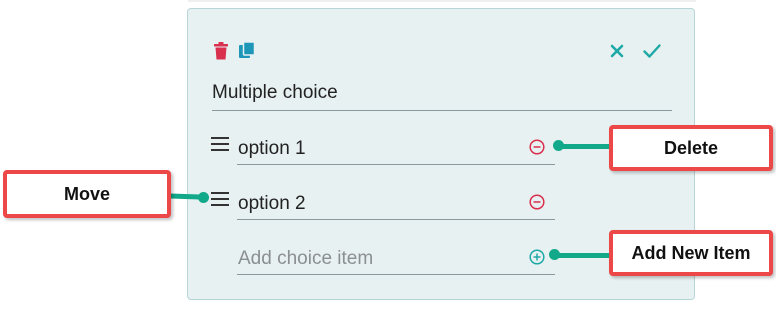 Image resolution: width=776 pixels, height=310 pixels. What do you see at coordinates (185, 196) in the screenshot?
I see `move-connector-line` at bounding box center [185, 196].